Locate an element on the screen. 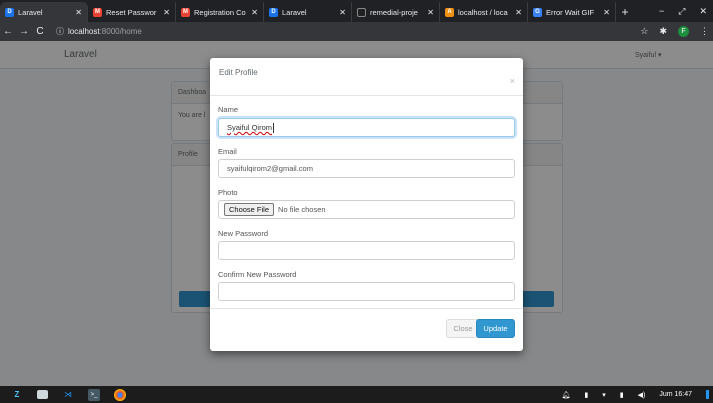 This screenshot has height=403, width=713. battery-indicator-icon: ▮ is located at coordinates (586, 395).